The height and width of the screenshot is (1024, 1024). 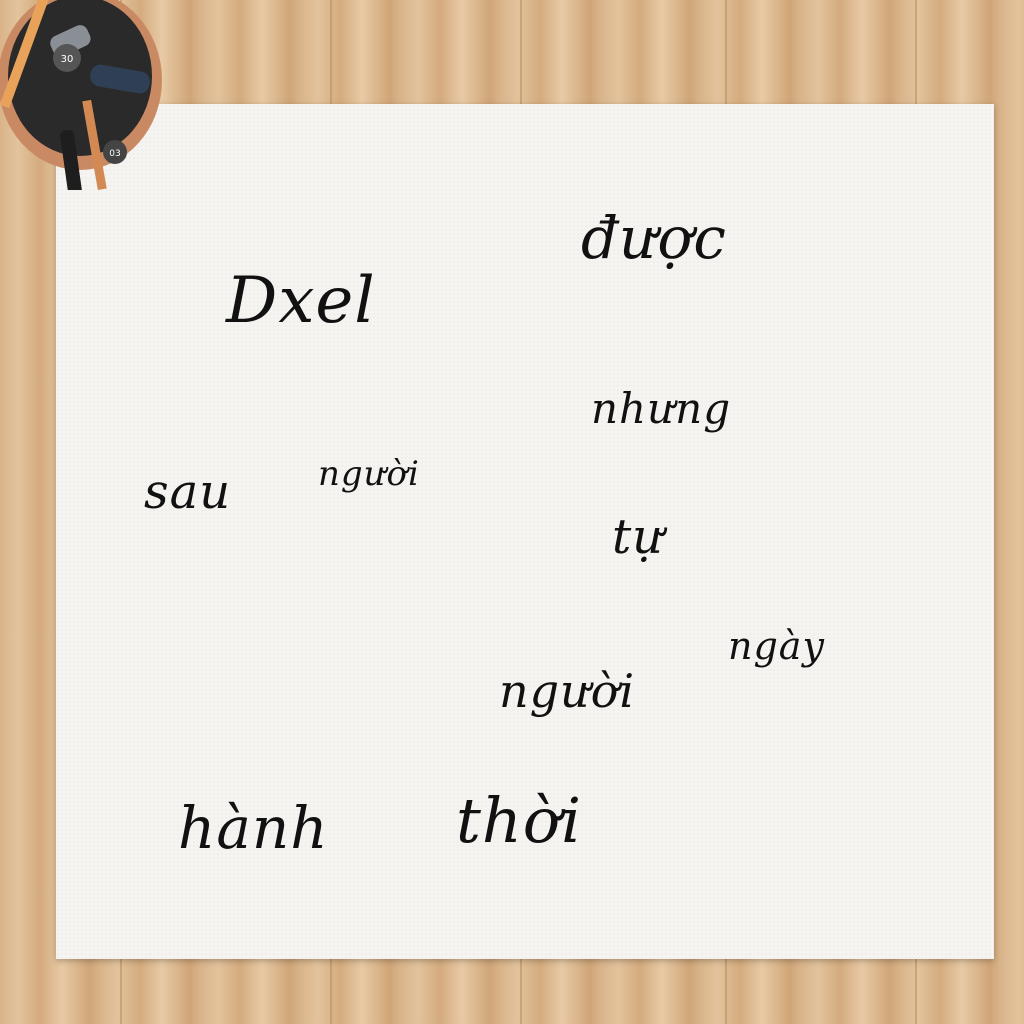 What do you see at coordinates (654, 238) in the screenshot?
I see `word-duoc: được` at bounding box center [654, 238].